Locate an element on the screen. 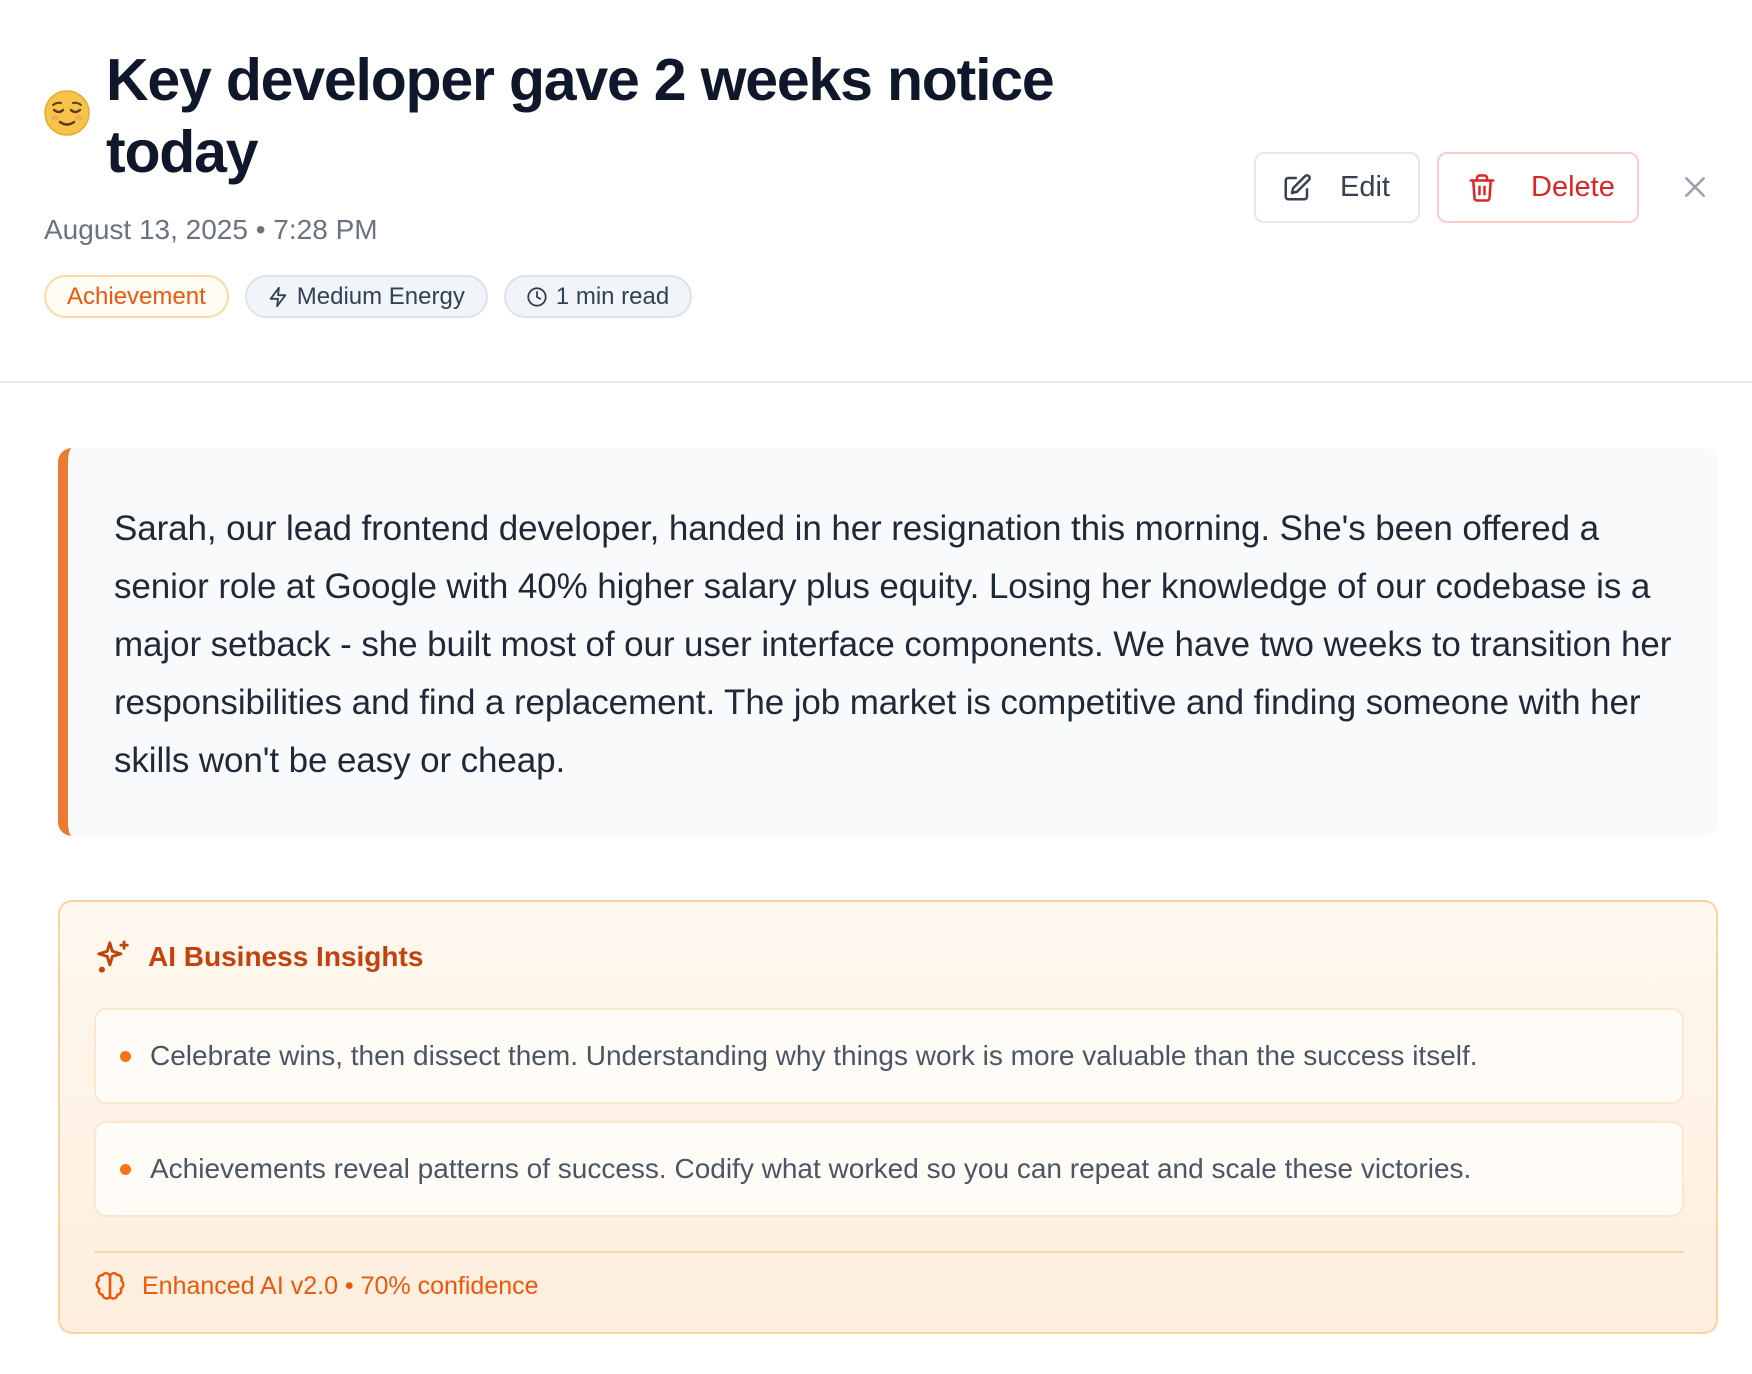 The image size is (1752, 1374). sparkles-icon is located at coordinates (113, 956).